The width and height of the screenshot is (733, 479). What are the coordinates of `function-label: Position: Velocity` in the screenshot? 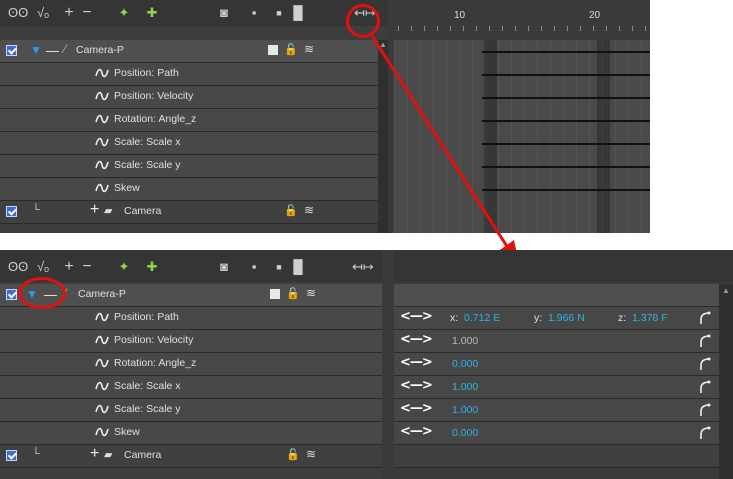 It's located at (154, 340).